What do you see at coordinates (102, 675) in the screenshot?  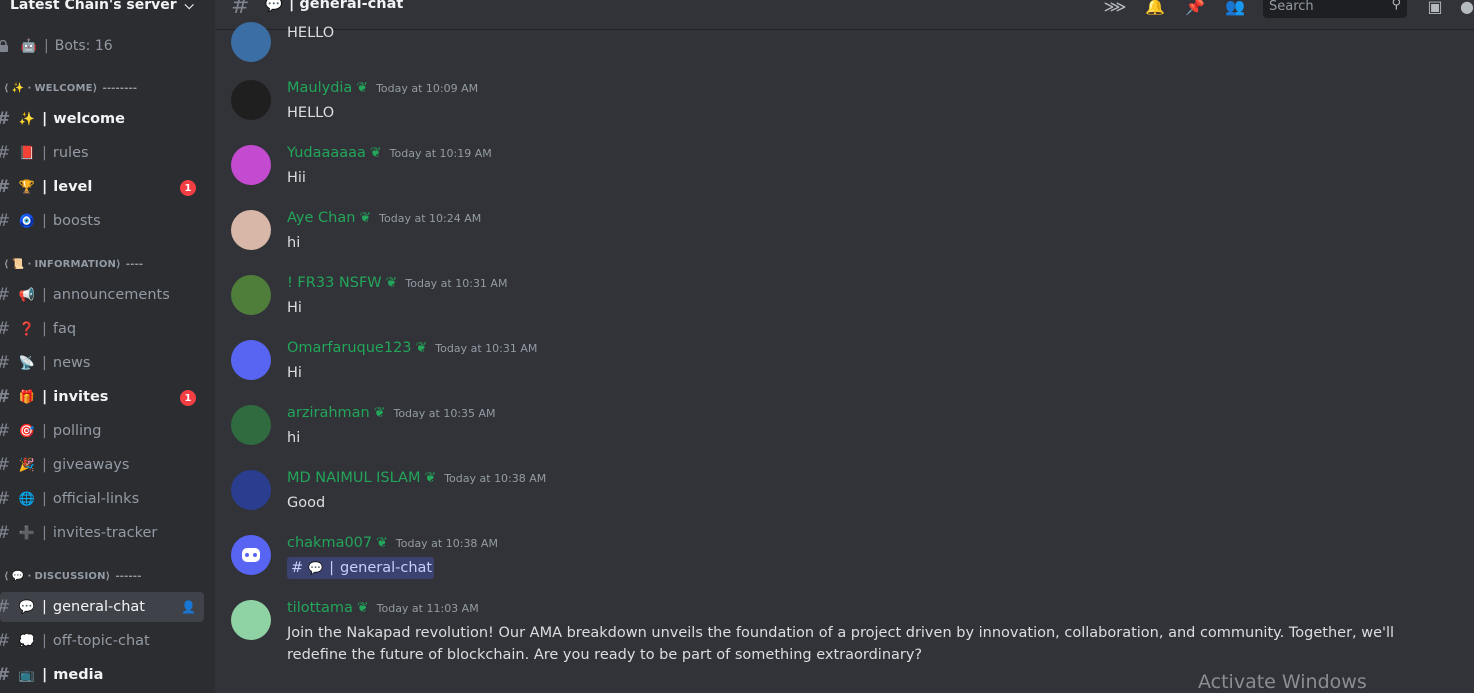 I see `channel-media: # 📺 | media` at bounding box center [102, 675].